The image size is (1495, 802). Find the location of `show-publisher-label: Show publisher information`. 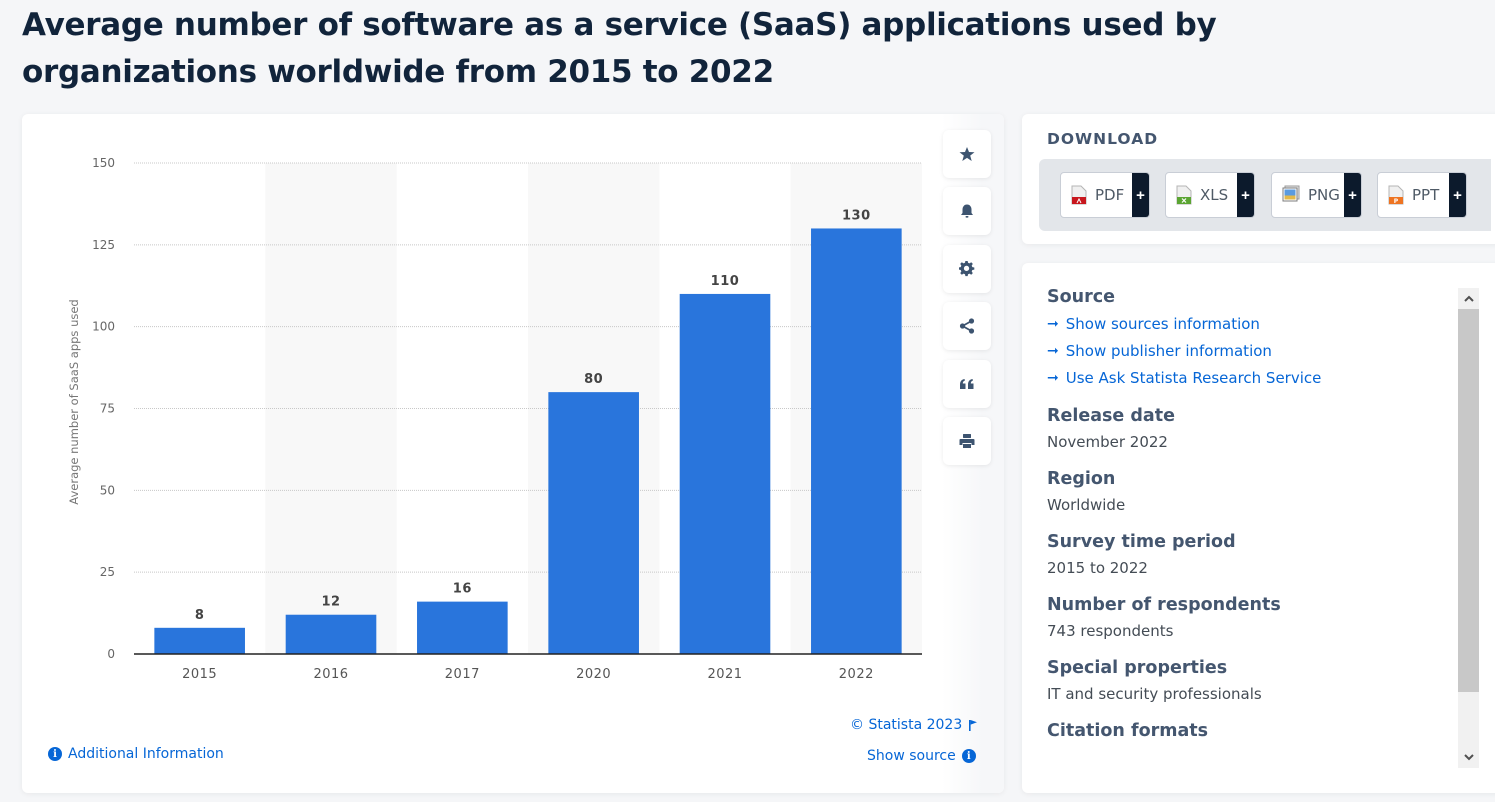

show-publisher-label: Show publisher information is located at coordinates (1168, 351).